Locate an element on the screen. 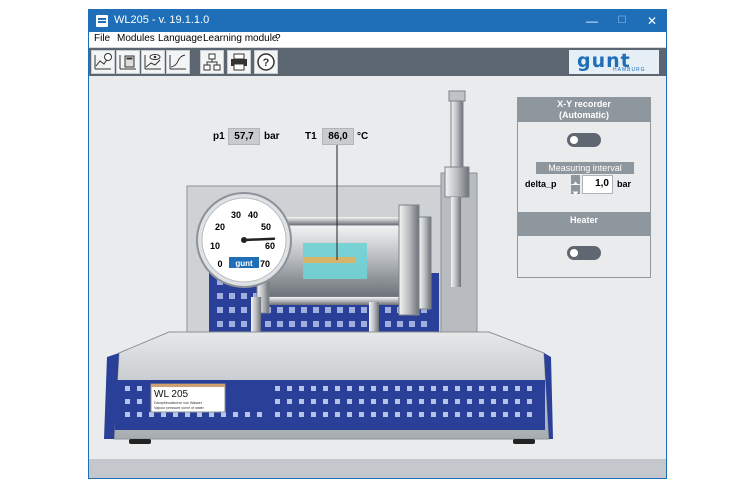 This screenshot has width=755, height=488. interval-unit: bar is located at coordinates (624, 184).